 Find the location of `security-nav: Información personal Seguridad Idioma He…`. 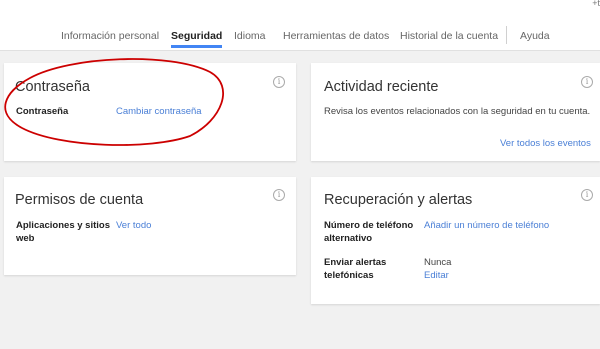

security-nav: Información personal Seguridad Idioma He… is located at coordinates (300, 25).